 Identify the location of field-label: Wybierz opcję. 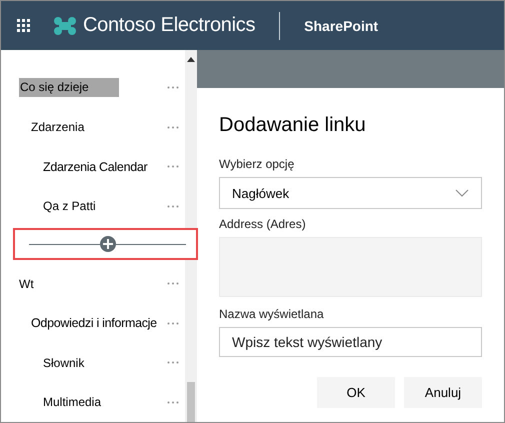
(256, 164).